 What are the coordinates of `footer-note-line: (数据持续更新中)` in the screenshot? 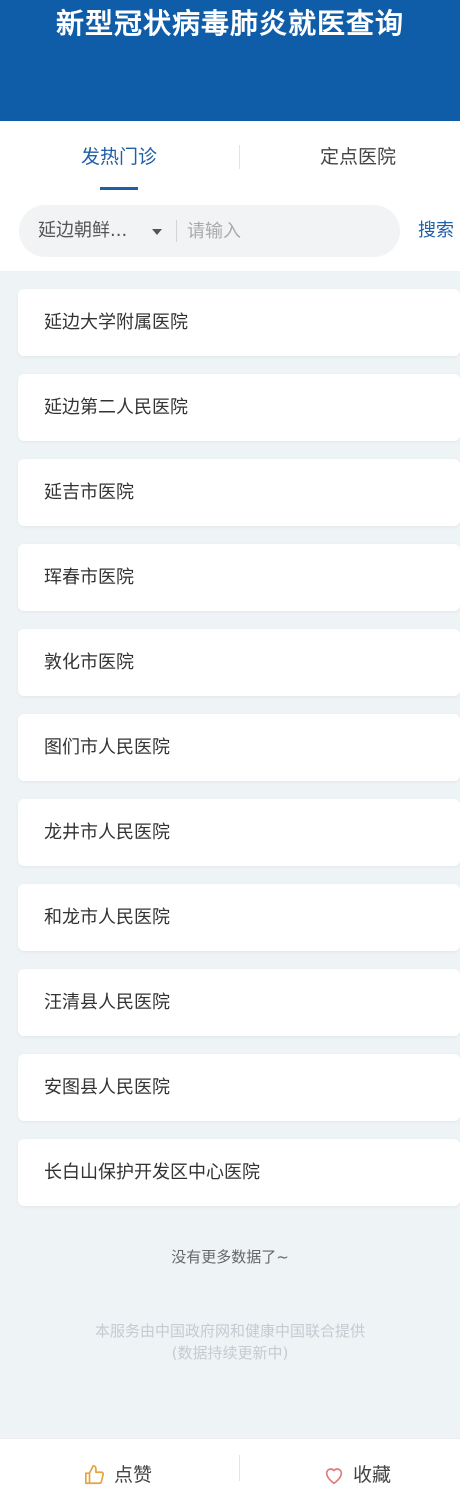 It's located at (230, 1353).